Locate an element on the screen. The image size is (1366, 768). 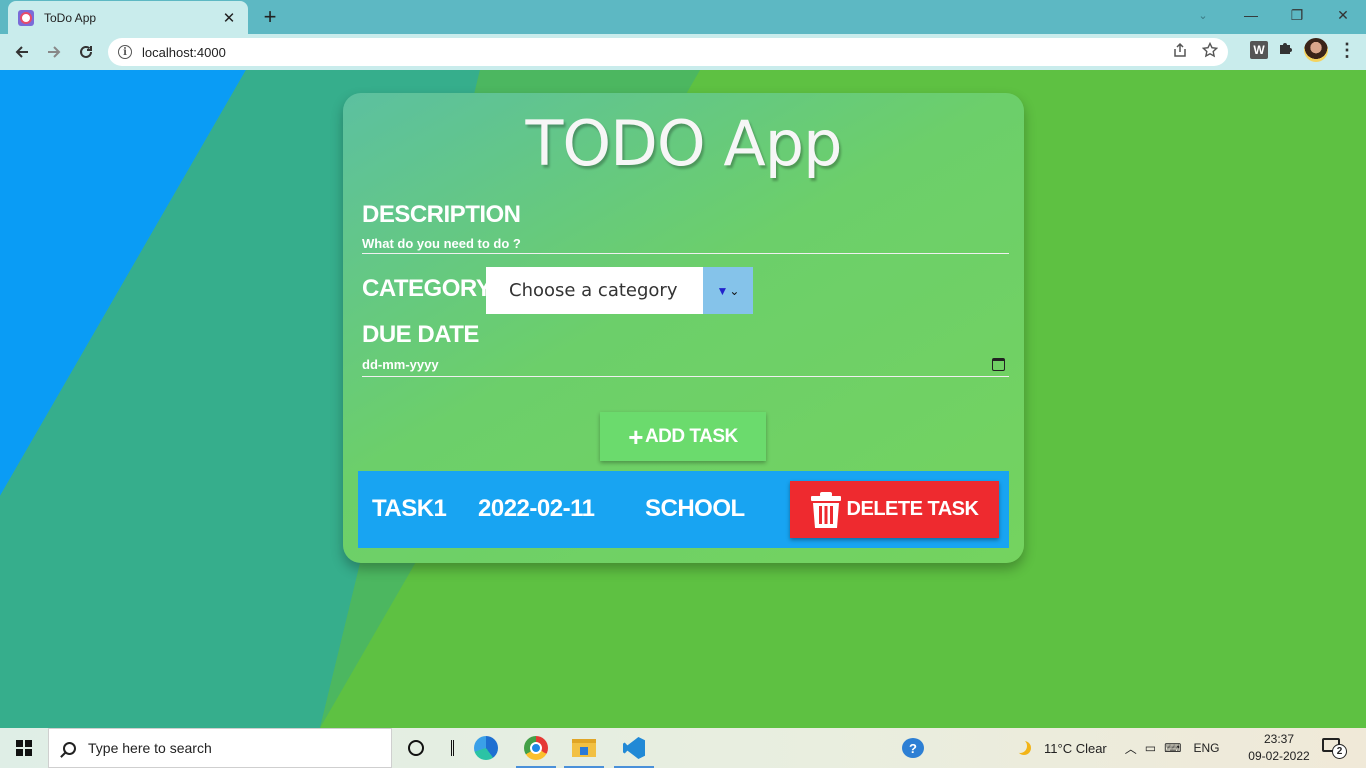
notification-center-icon: 2 is located at coordinates (1334, 748).